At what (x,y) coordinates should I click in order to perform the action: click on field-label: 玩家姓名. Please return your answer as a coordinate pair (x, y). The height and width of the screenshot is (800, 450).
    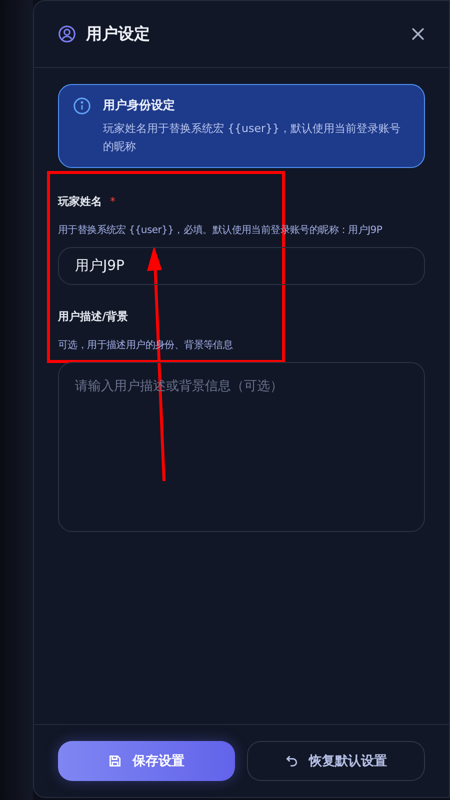
    Looking at the image, I should click on (80, 202).